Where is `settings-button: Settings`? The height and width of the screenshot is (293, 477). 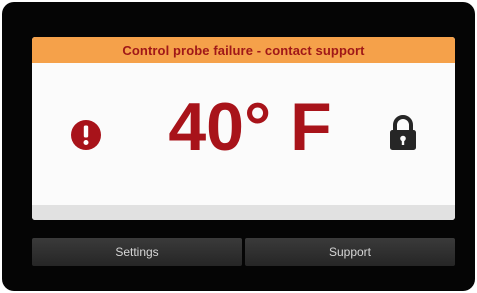 settings-button: Settings is located at coordinates (137, 252).